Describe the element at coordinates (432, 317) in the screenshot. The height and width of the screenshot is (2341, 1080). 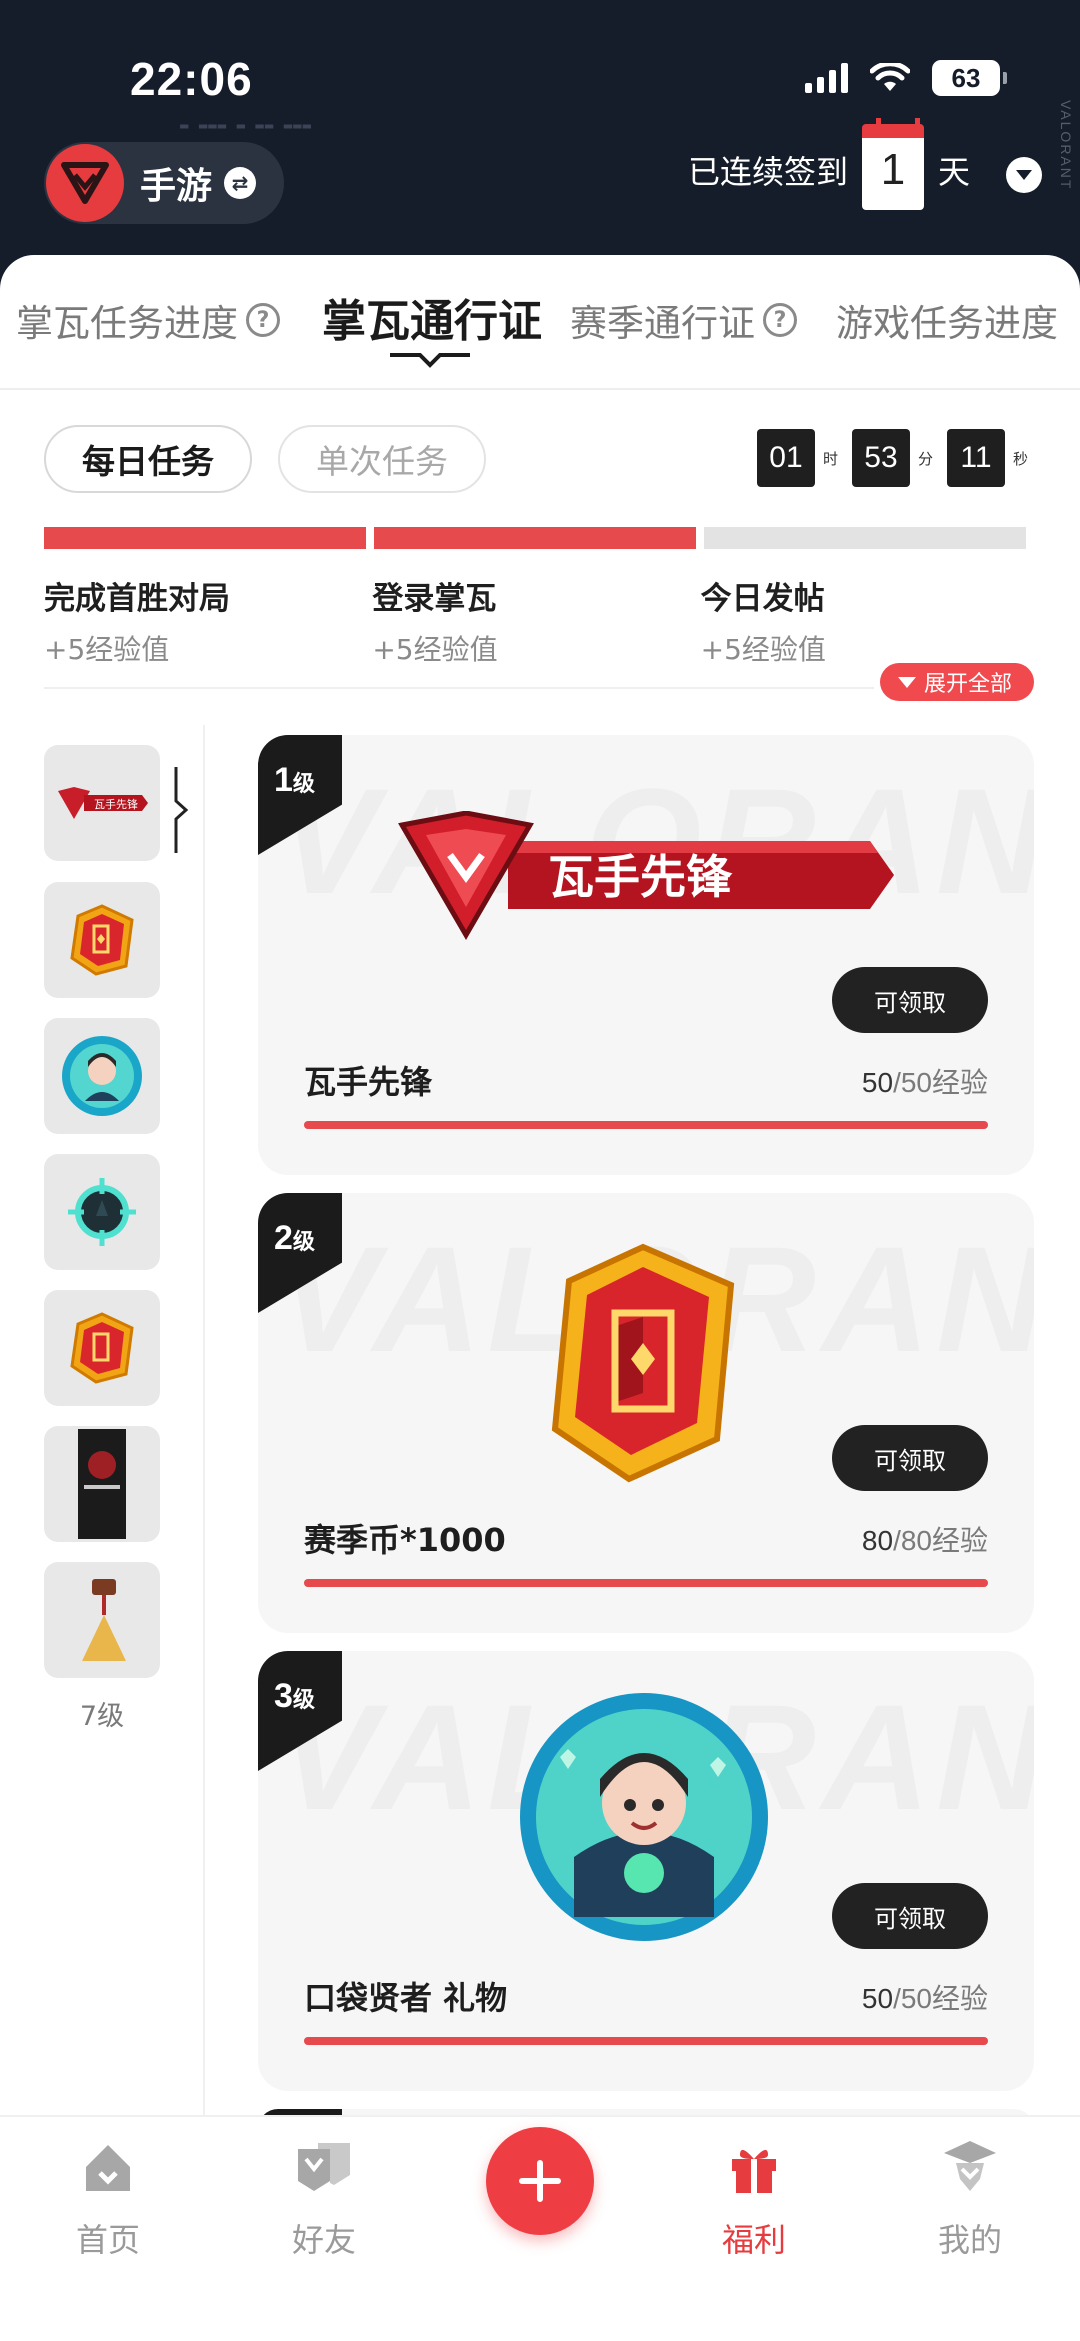
I see `tab-zhangwa-pass: 掌瓦通行证` at that location.